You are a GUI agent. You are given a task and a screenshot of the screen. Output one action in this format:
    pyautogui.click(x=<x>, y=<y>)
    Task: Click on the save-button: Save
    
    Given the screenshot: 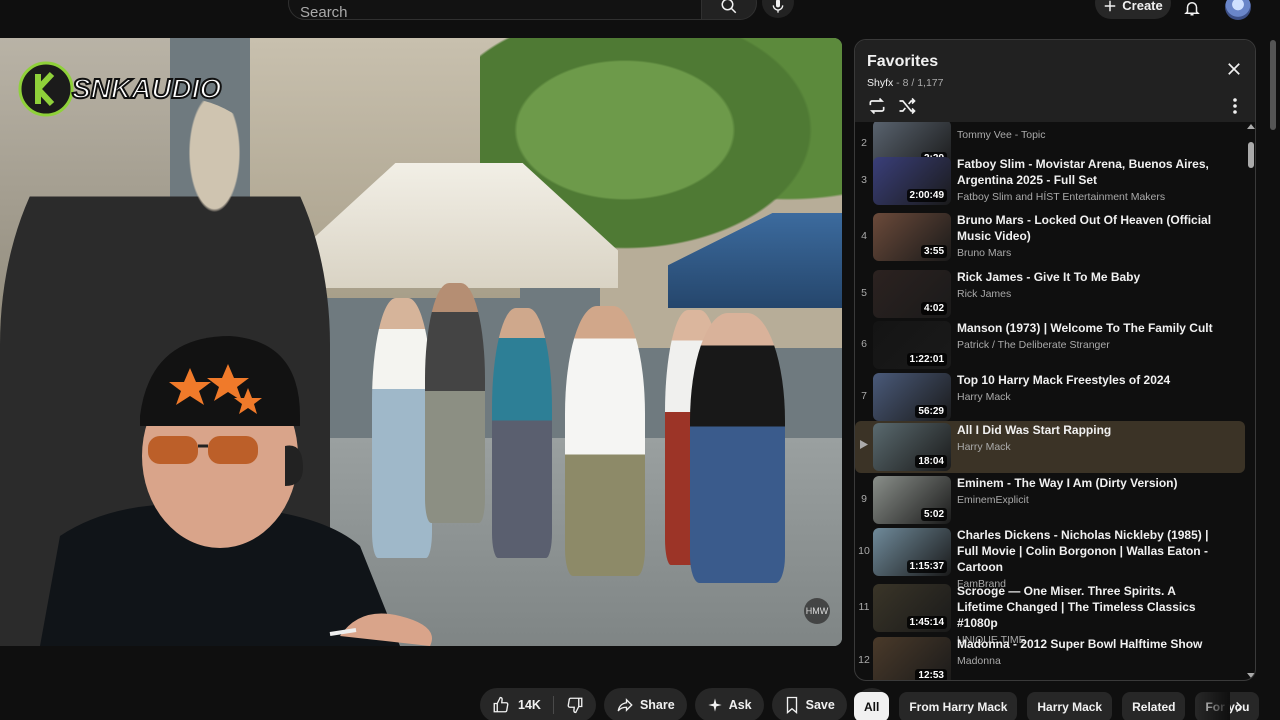 What is the action you would take?
    pyautogui.click(x=809, y=704)
    